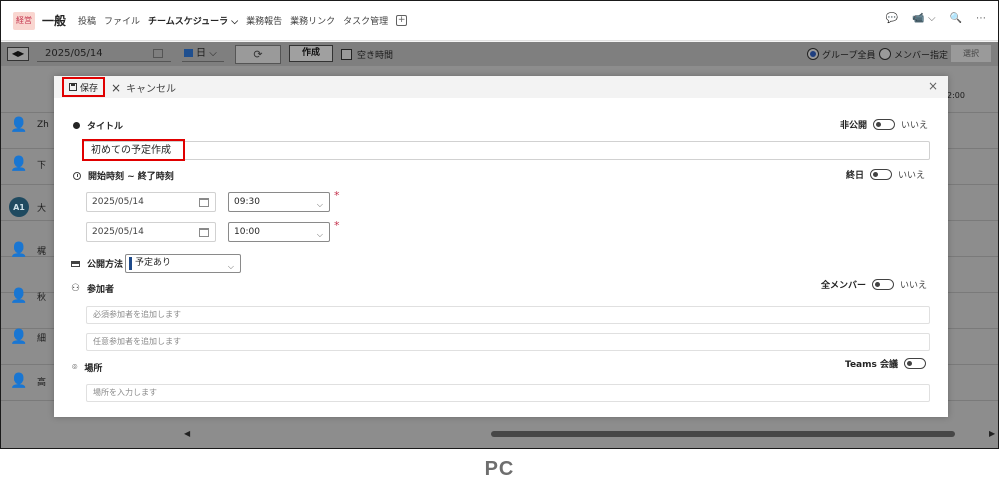 This screenshot has height=502, width=999. I want to click on member-specified-label: メンバー指定, so click(921, 56).